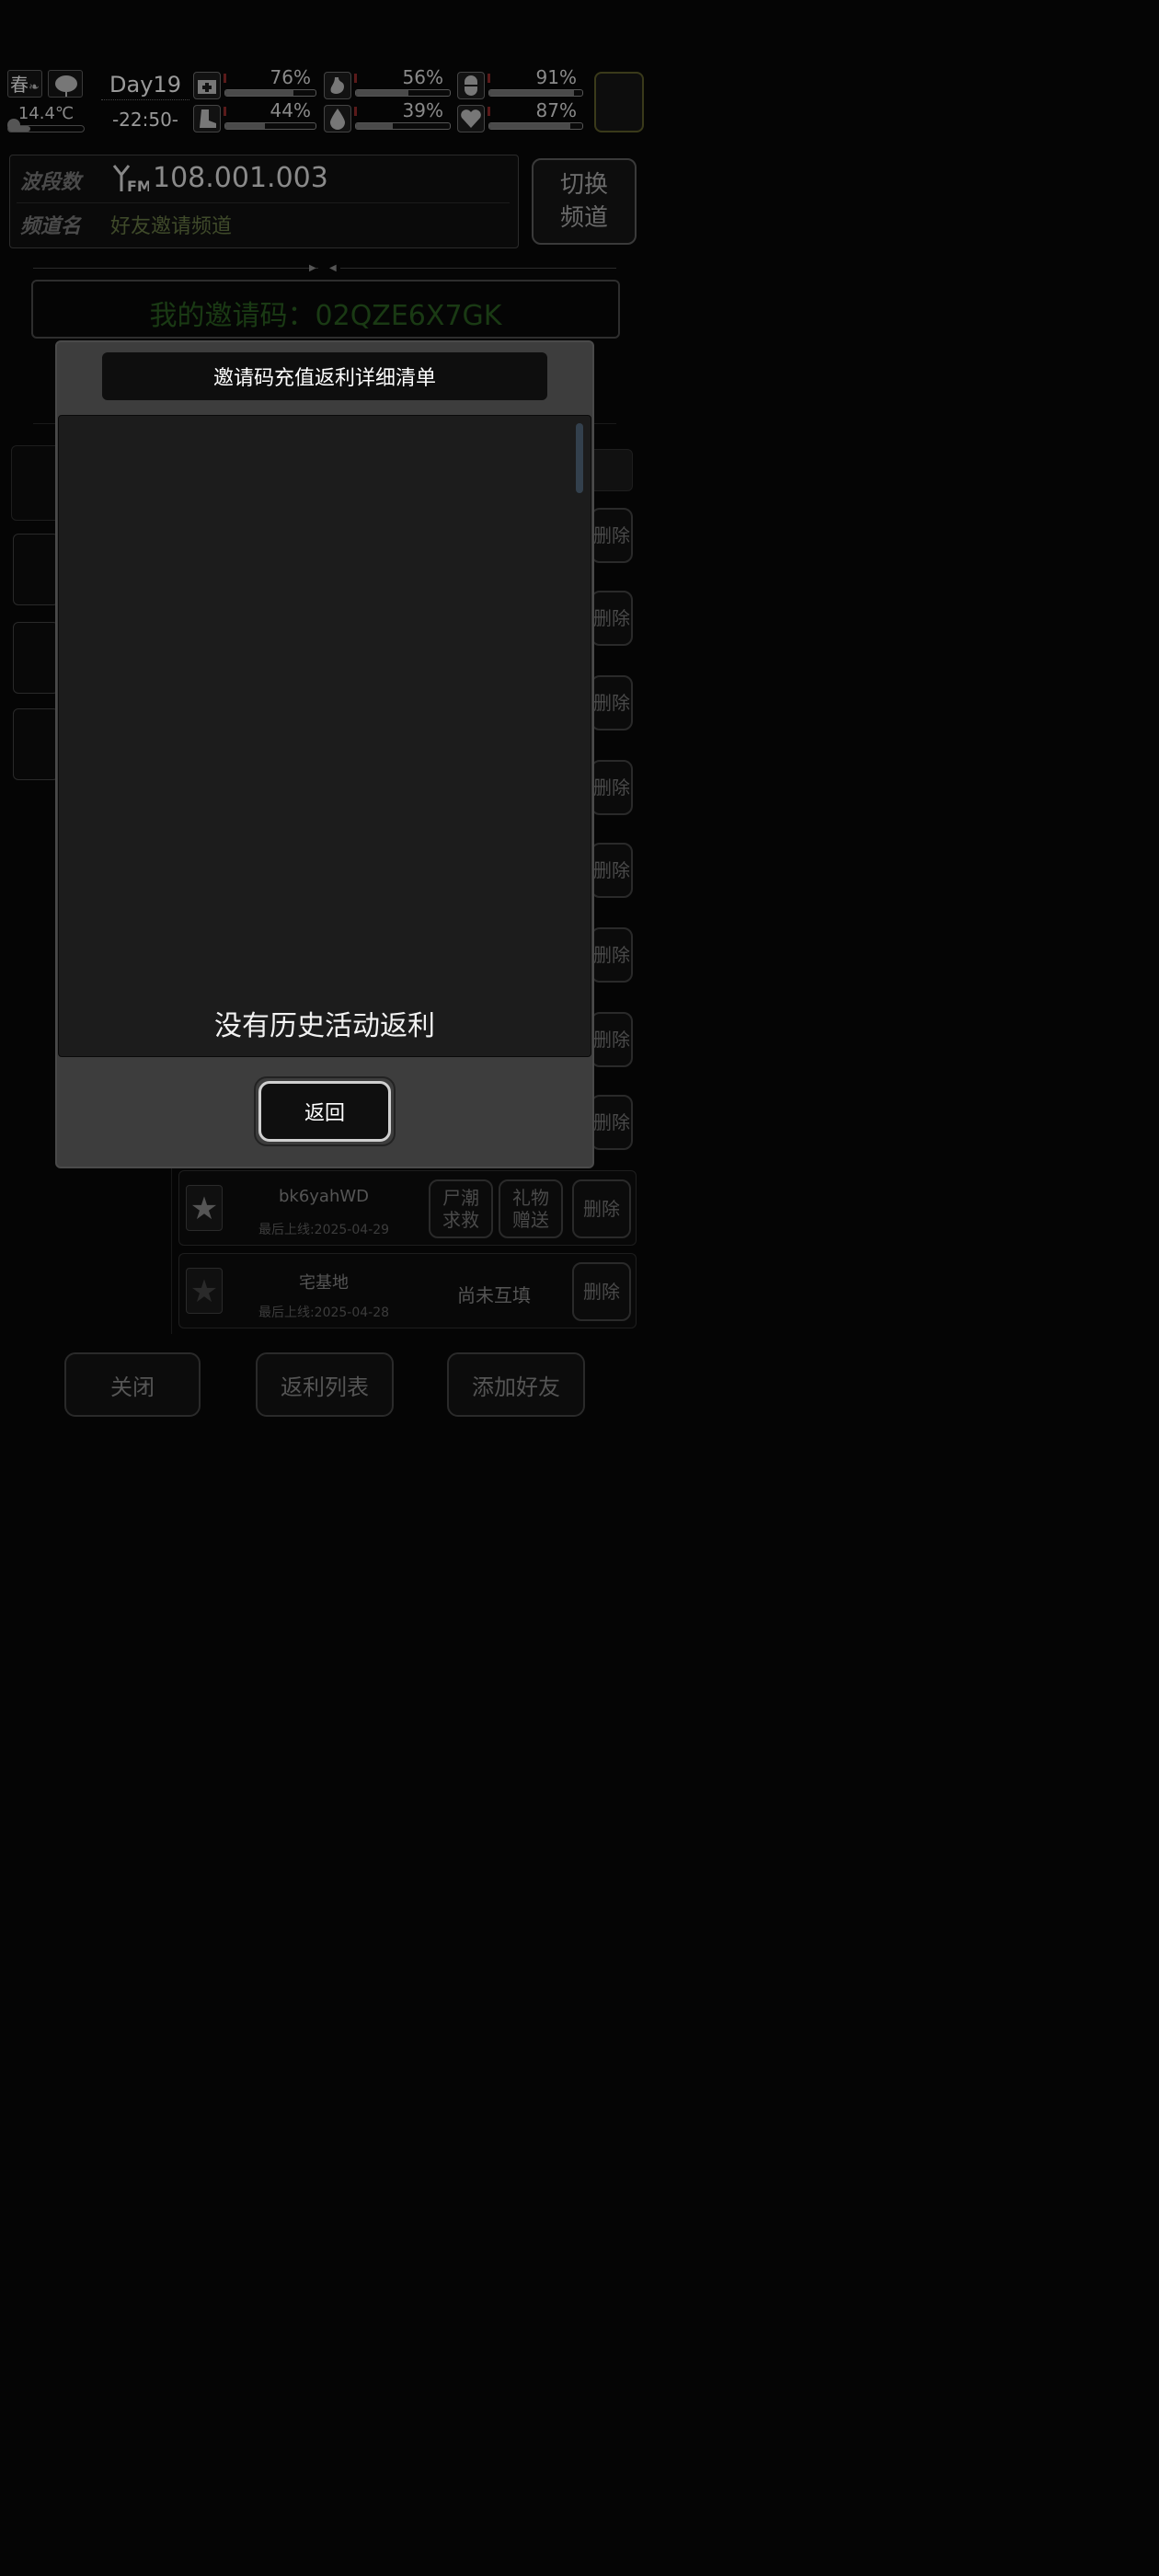 This screenshot has height=2576, width=1159. I want to click on rebate-list, so click(324, 736).